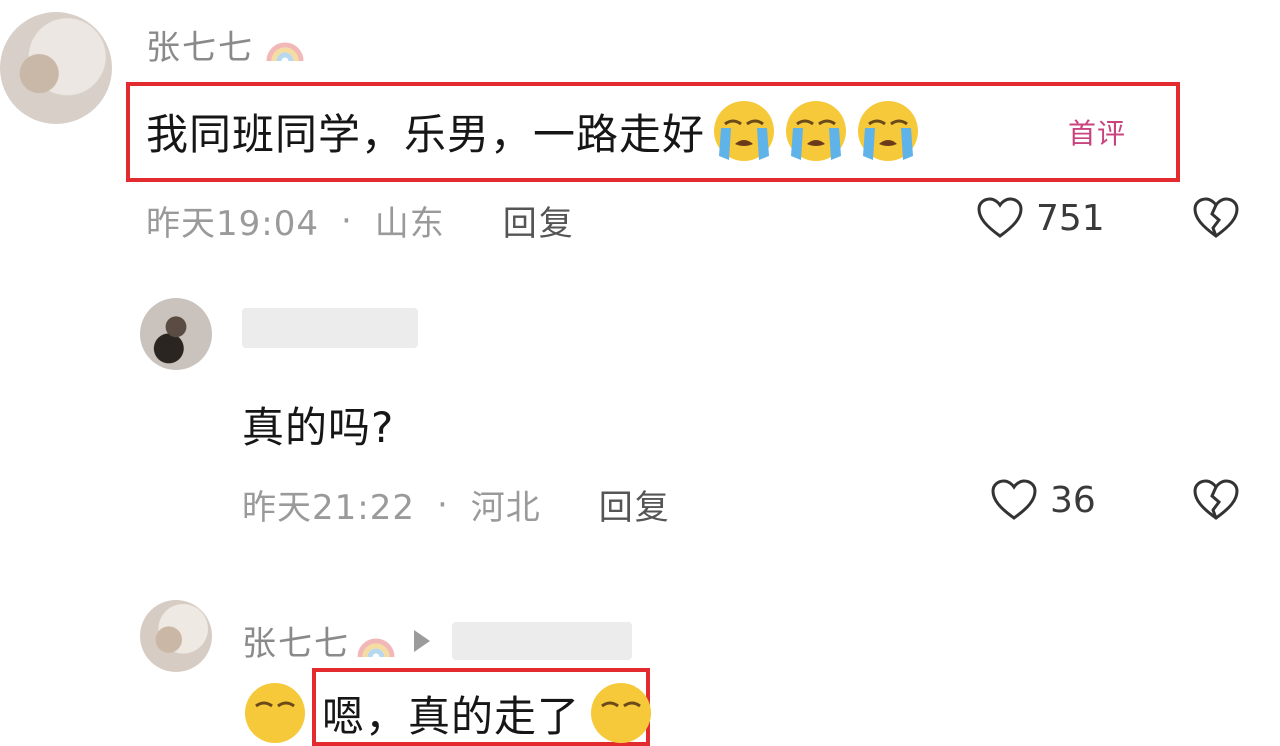  What do you see at coordinates (1043, 500) in the screenshot?
I see `like-button: 36` at bounding box center [1043, 500].